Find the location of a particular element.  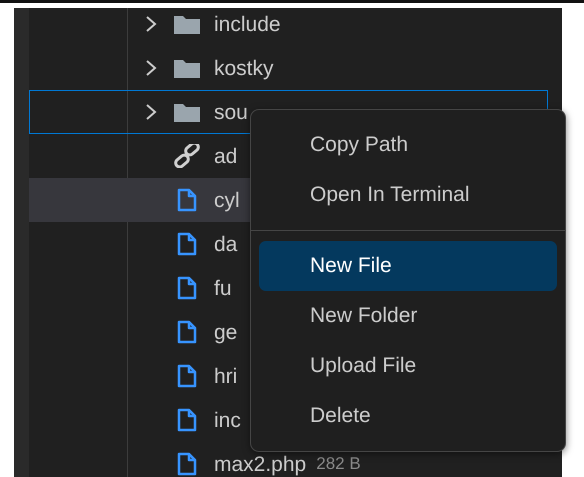

file-name: kostky is located at coordinates (244, 68).